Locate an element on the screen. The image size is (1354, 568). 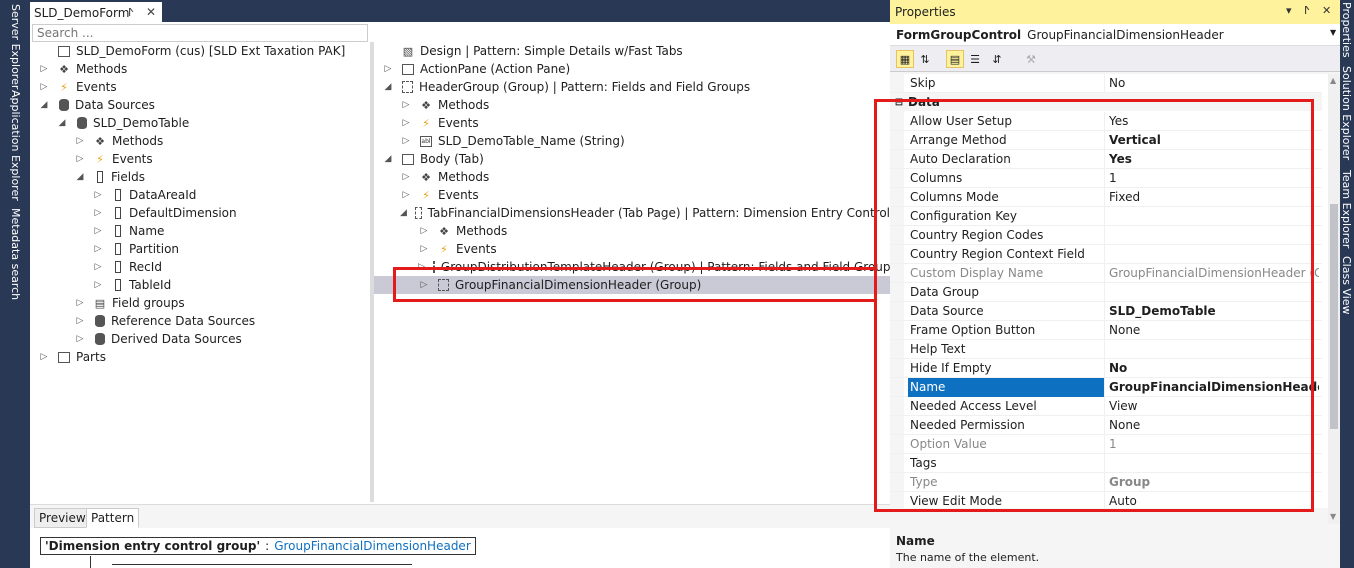
properties-icon: ▤ is located at coordinates (955, 59).